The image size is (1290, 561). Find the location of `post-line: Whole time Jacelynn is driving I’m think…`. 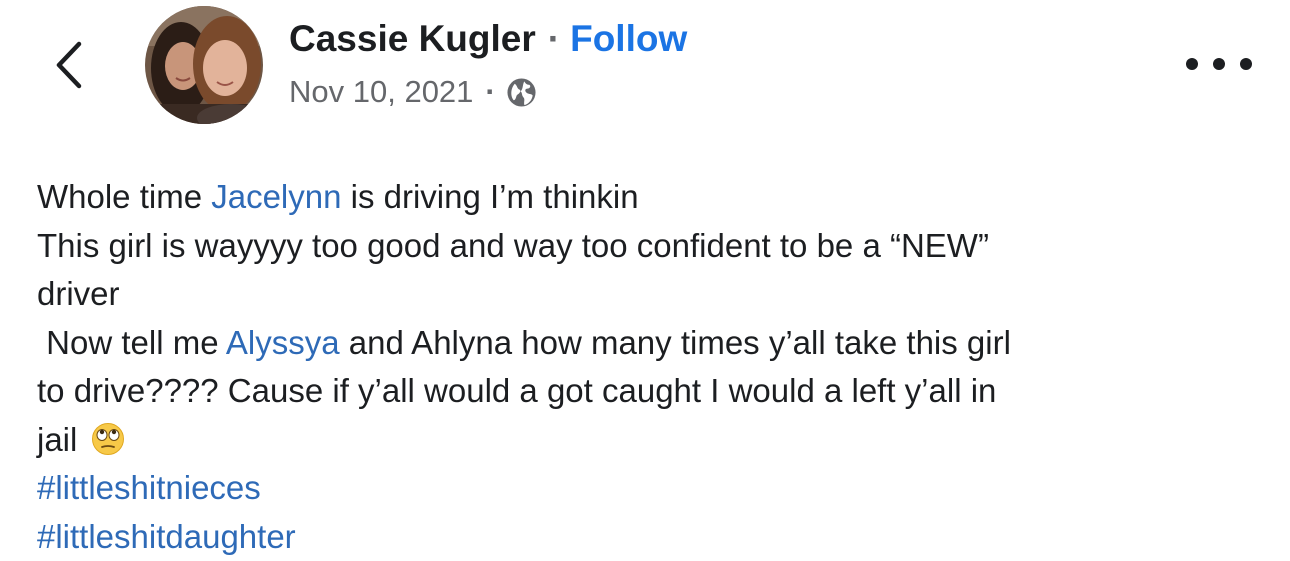

post-line: Whole time Jacelynn is driving I’m think… is located at coordinates (647, 197).